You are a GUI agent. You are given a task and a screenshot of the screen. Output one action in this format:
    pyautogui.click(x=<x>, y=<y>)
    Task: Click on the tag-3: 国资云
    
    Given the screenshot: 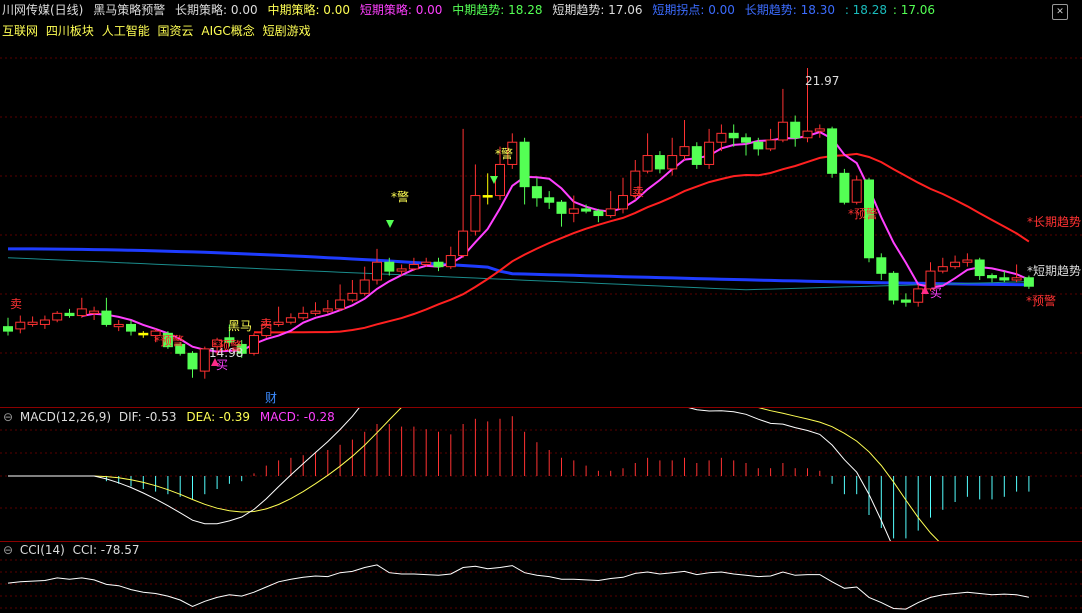 What is the action you would take?
    pyautogui.click(x=176, y=31)
    